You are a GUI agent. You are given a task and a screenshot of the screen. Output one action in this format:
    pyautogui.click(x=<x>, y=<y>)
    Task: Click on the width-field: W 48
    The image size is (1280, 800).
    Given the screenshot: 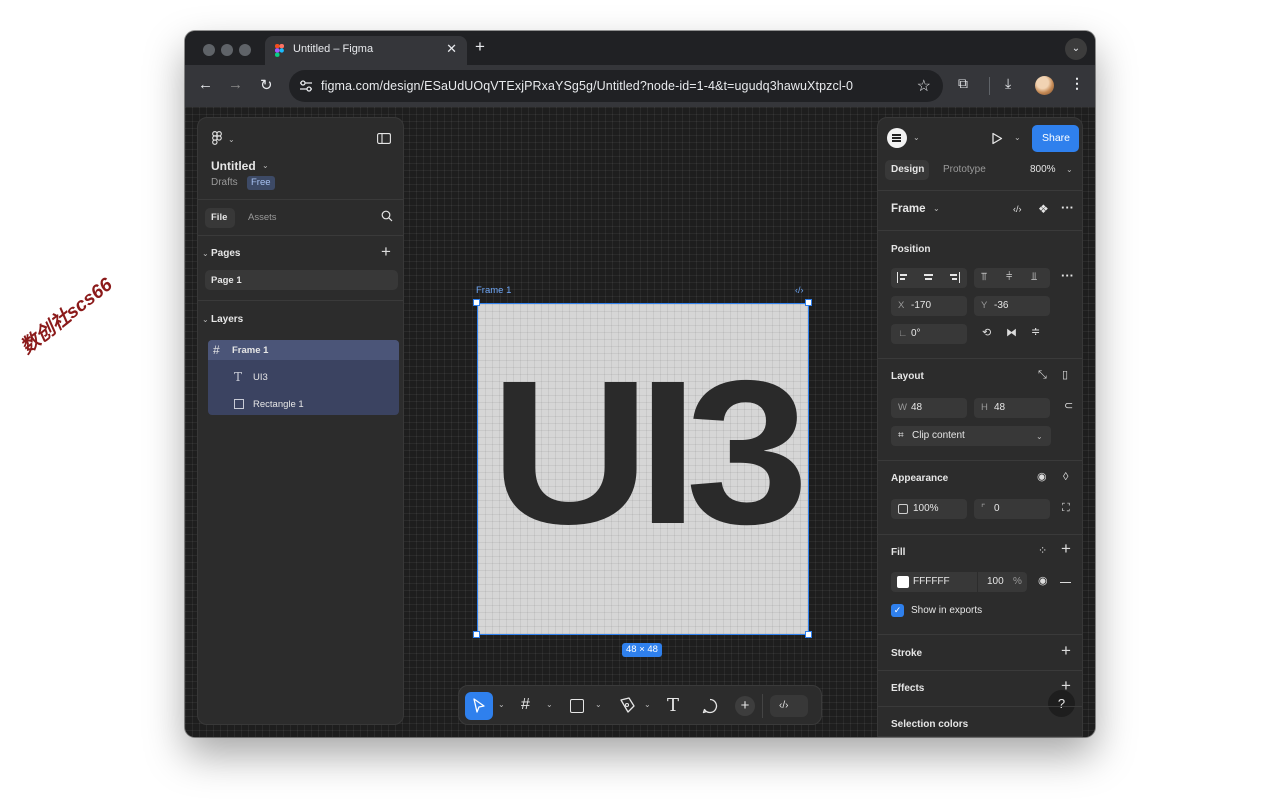 What is the action you would take?
    pyautogui.click(x=929, y=408)
    